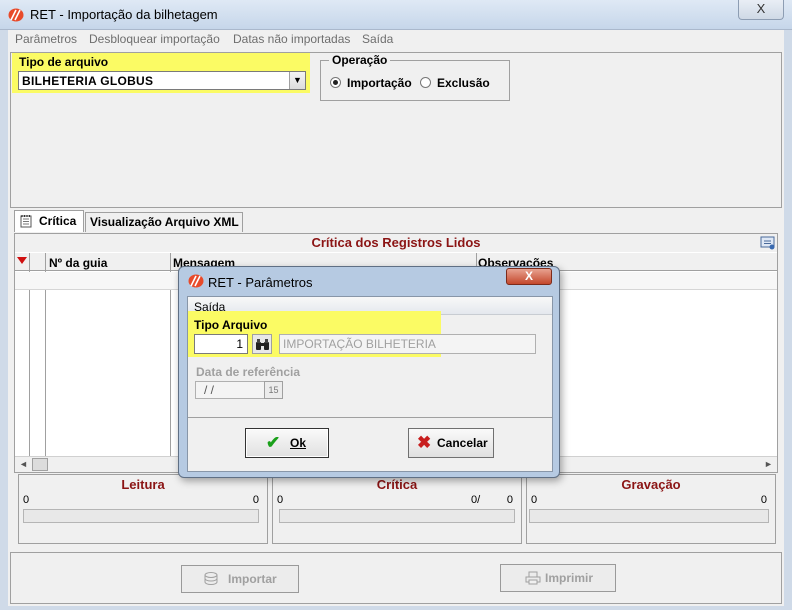 Image resolution: width=792 pixels, height=610 pixels. Describe the element at coordinates (533, 578) in the screenshot. I see `printer-icon` at that location.